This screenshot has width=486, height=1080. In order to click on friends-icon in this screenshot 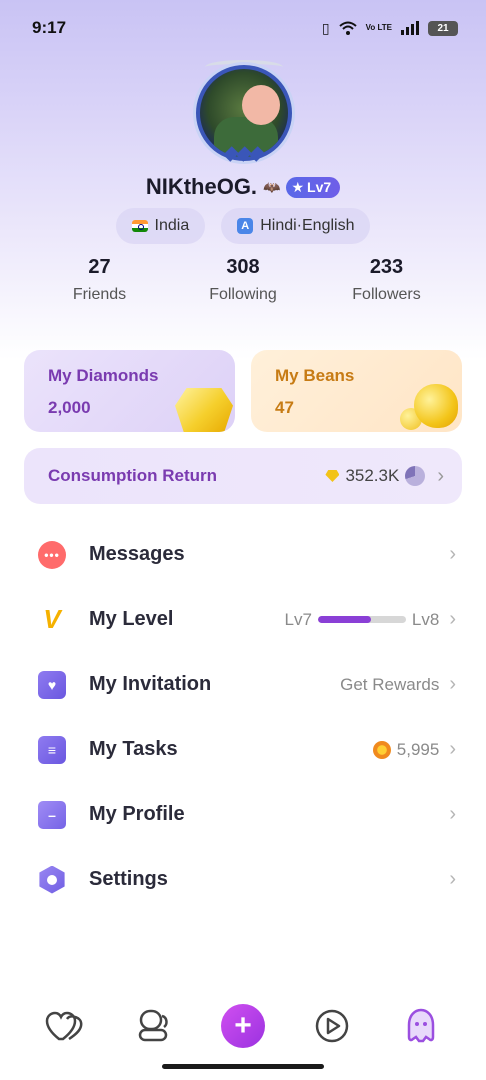, I will do `click(153, 1025)`.